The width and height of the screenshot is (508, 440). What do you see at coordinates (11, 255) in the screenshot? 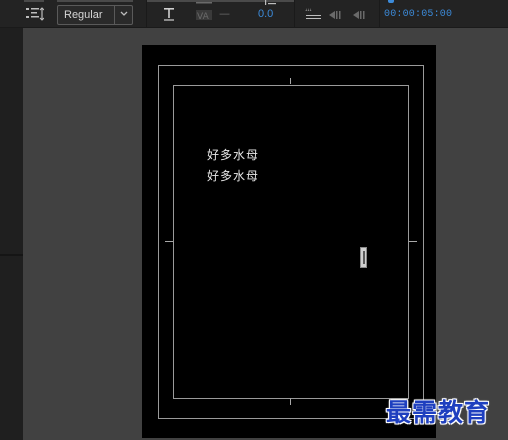
I see `panel-divider` at bounding box center [11, 255].